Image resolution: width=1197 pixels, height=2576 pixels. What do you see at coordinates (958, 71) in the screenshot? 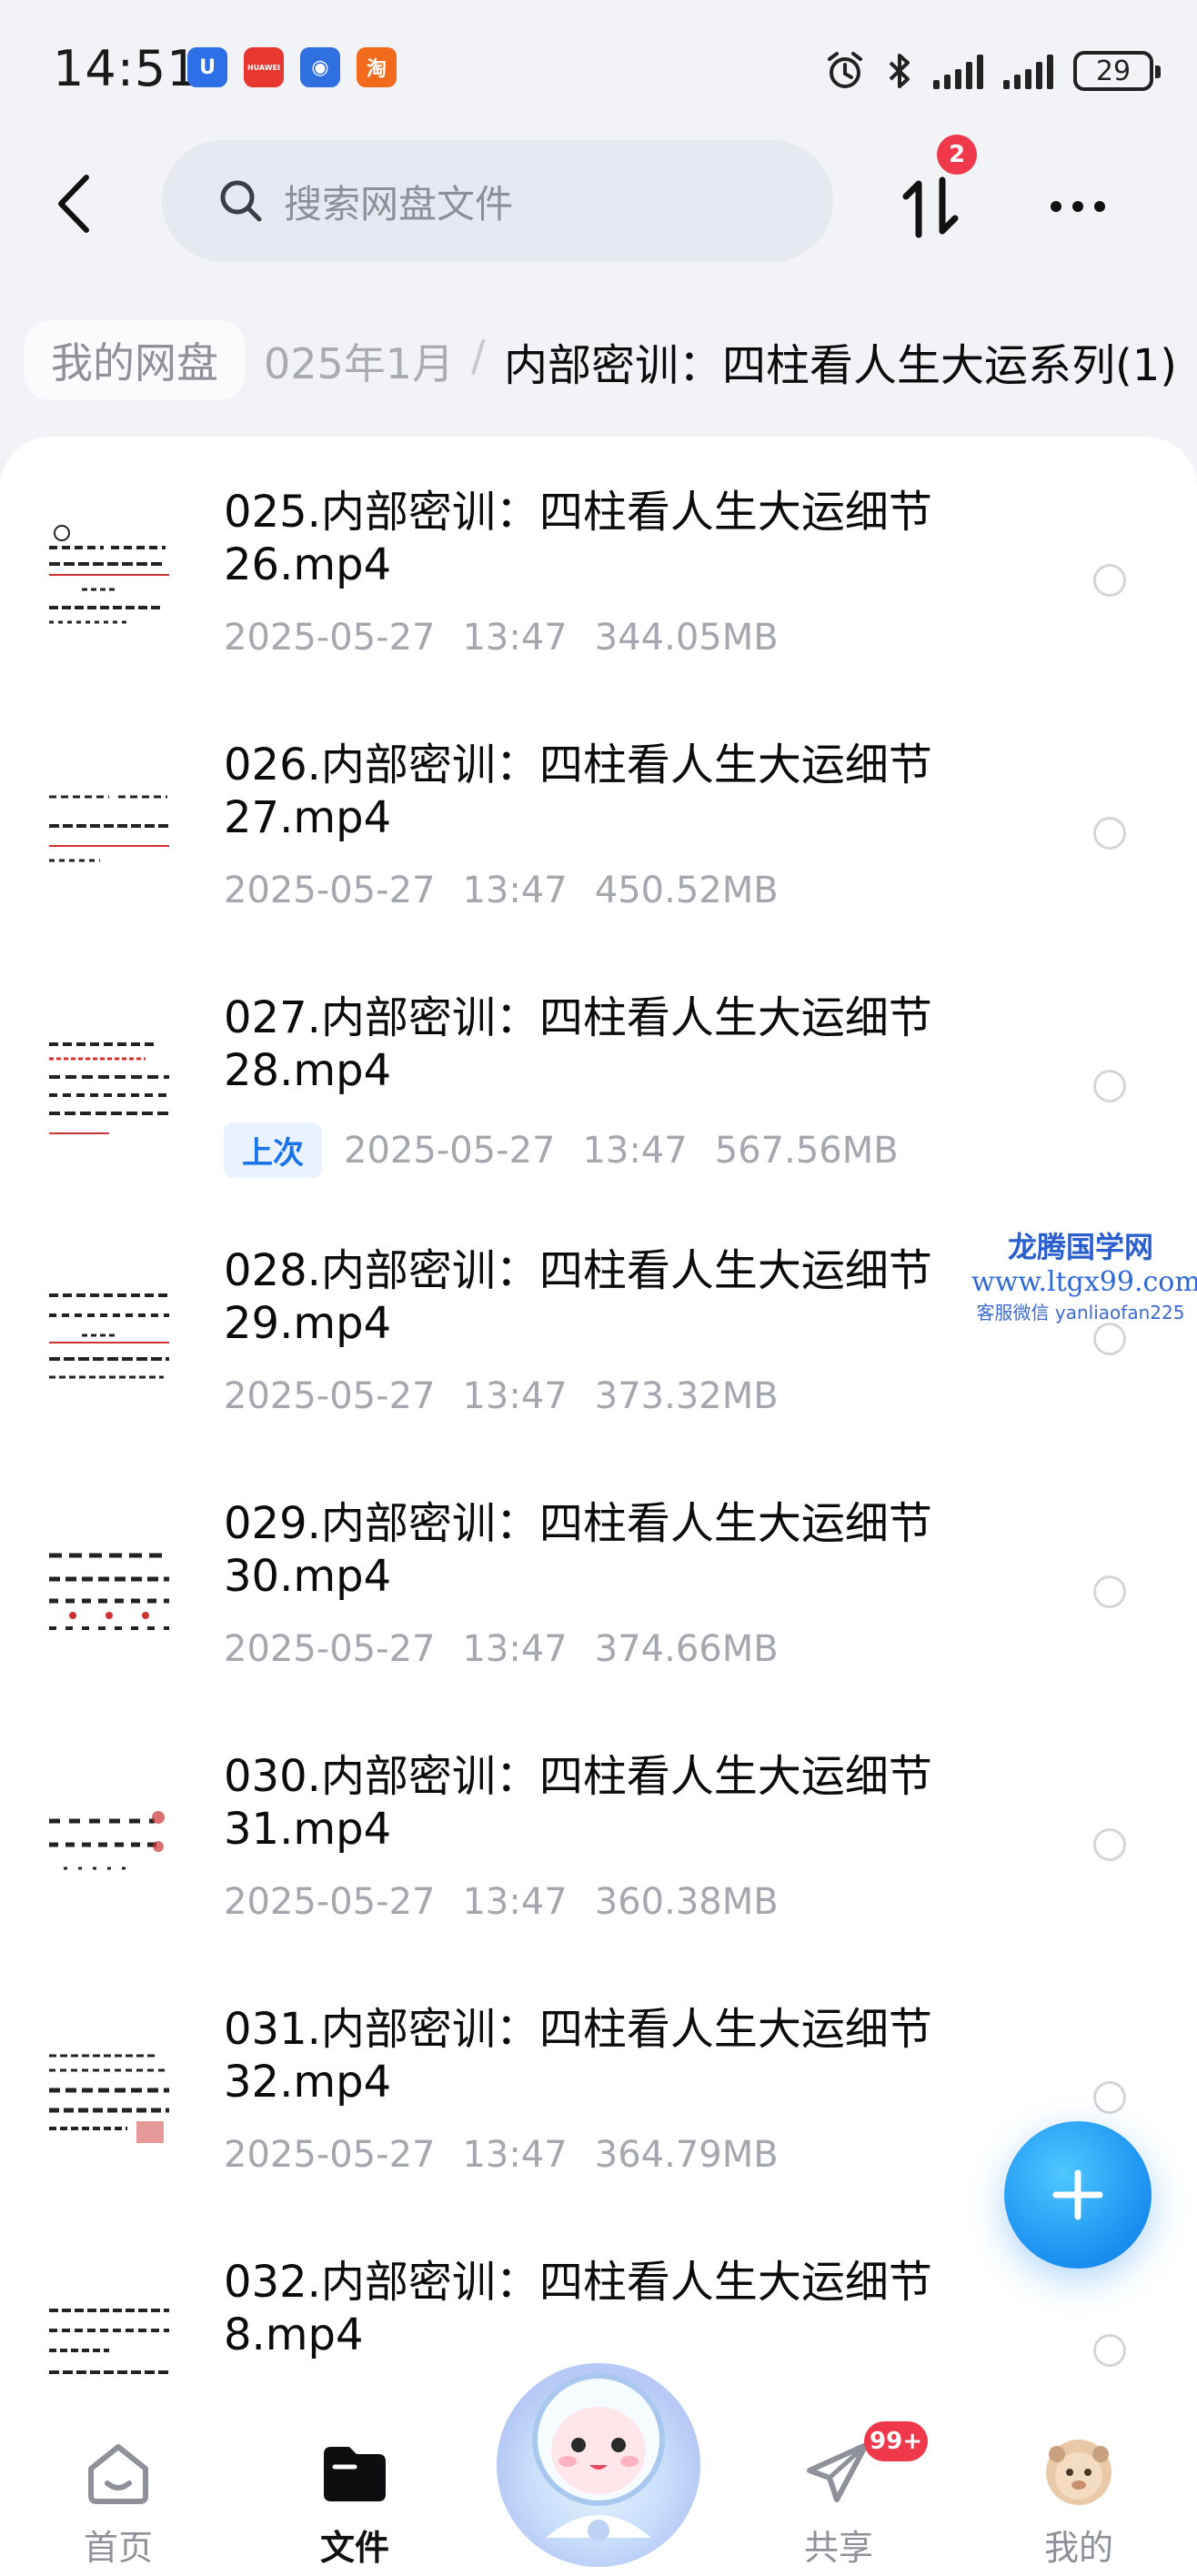
I see `cell-signal-1-icon` at bounding box center [958, 71].